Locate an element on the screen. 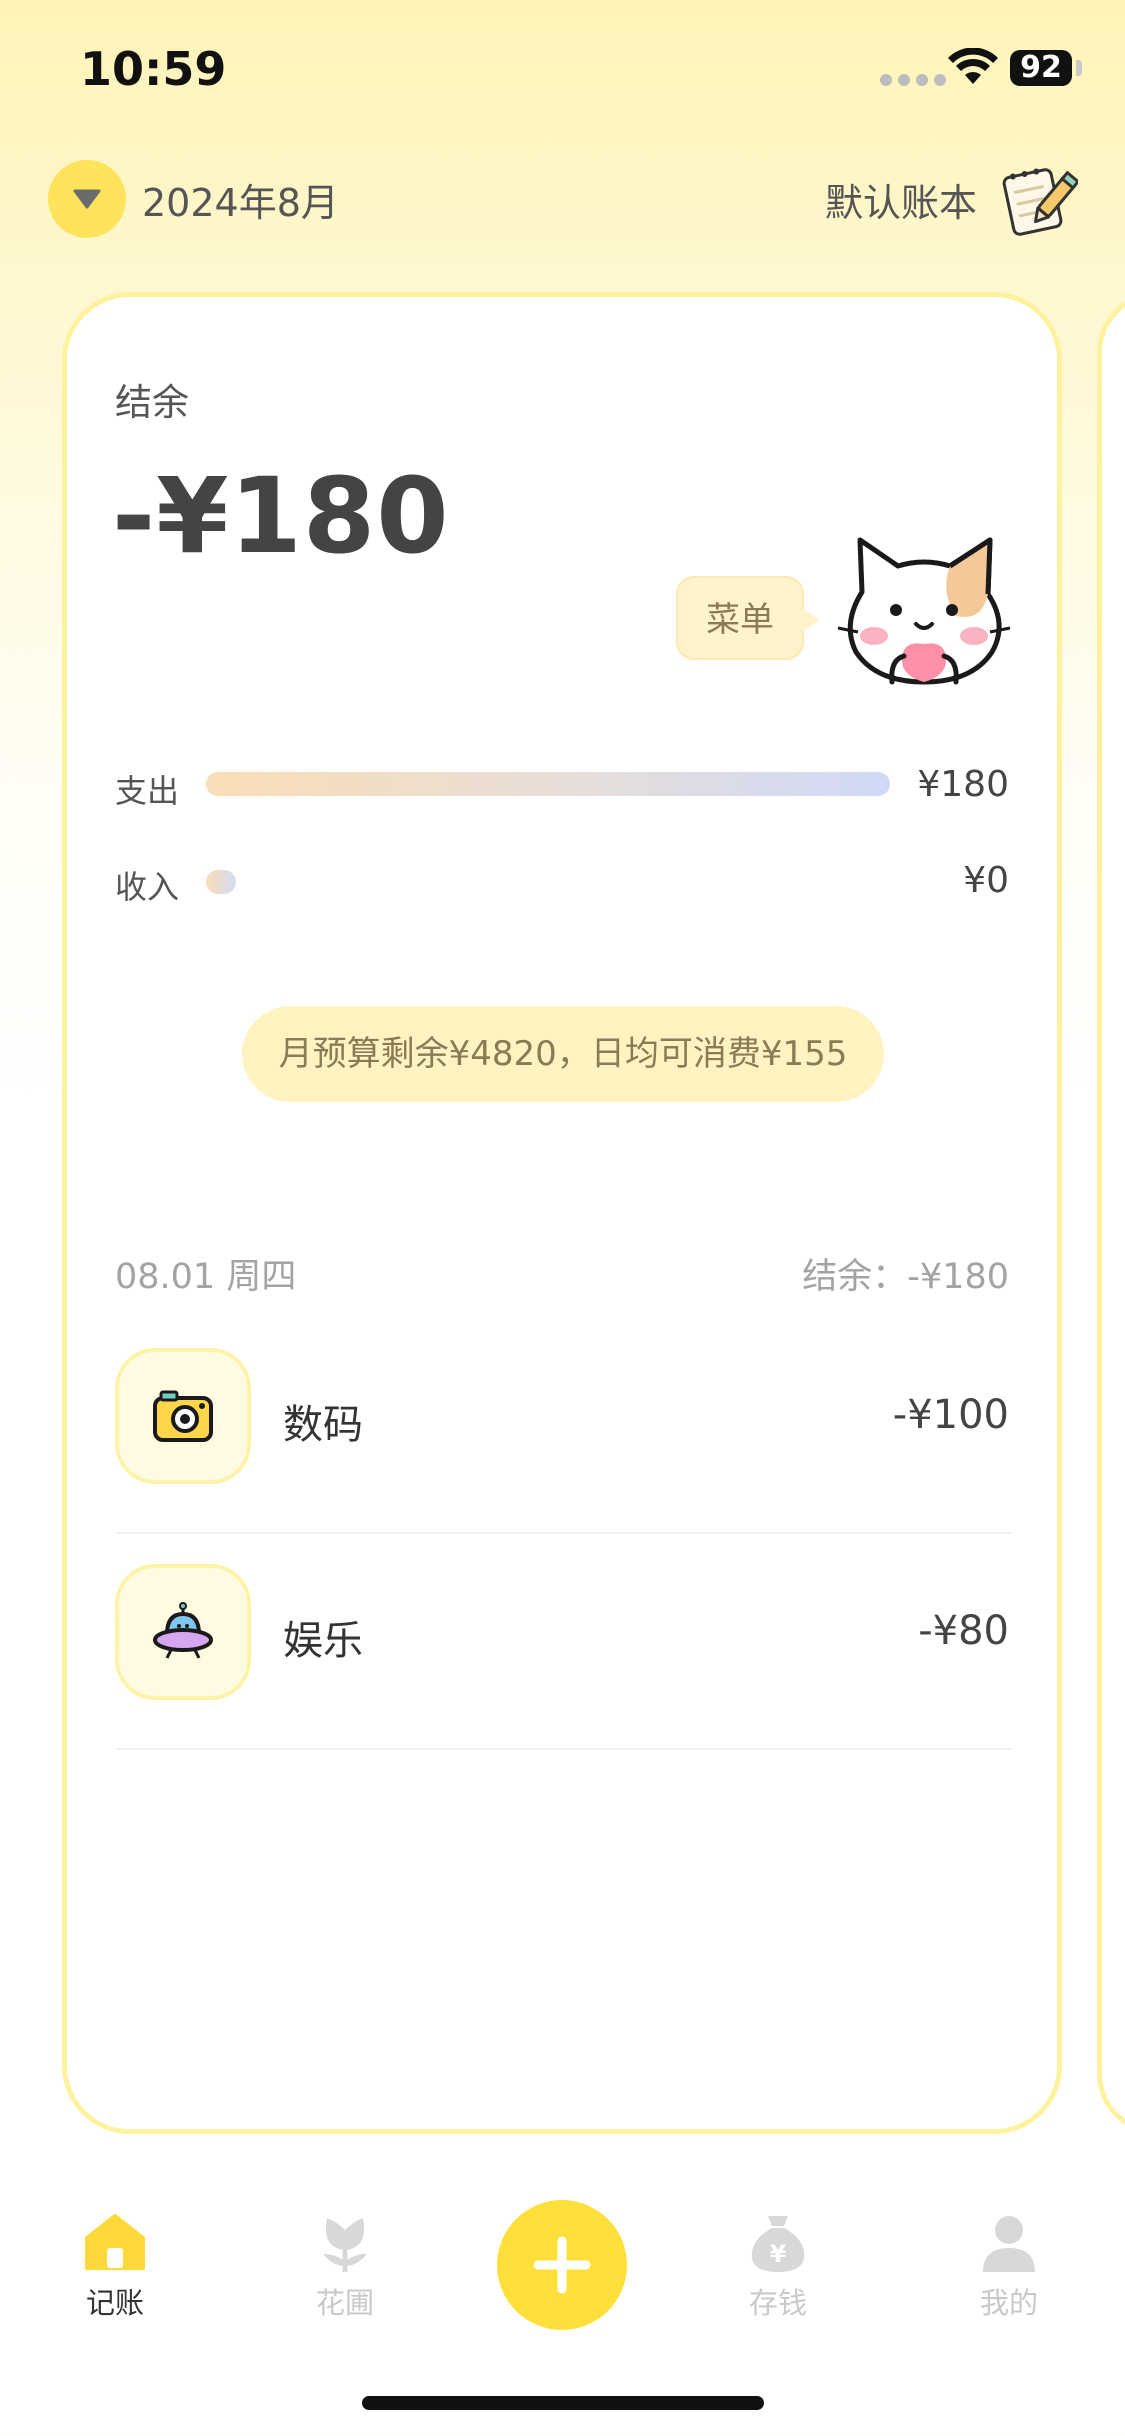 The image size is (1125, 2436). month-label: 2024年8月 is located at coordinates (240, 199).